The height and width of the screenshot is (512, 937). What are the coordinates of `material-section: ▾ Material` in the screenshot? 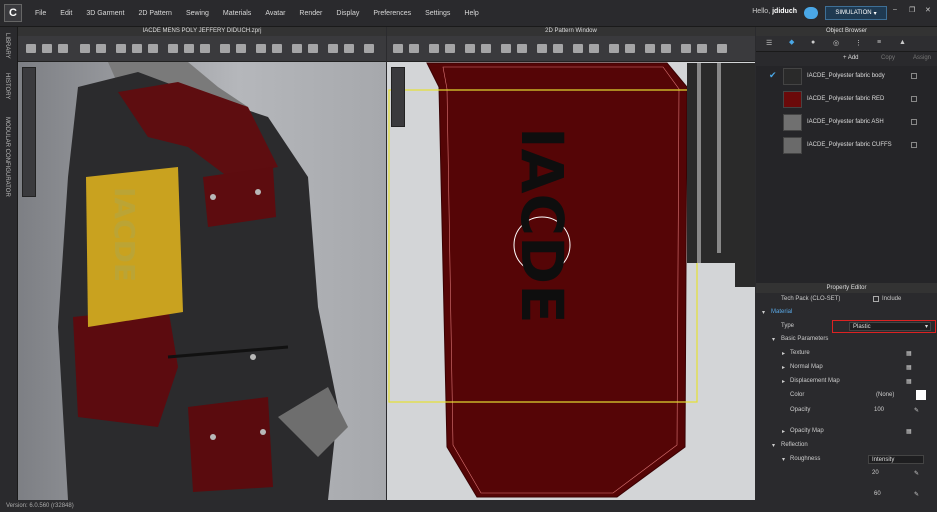 It's located at (846, 312).